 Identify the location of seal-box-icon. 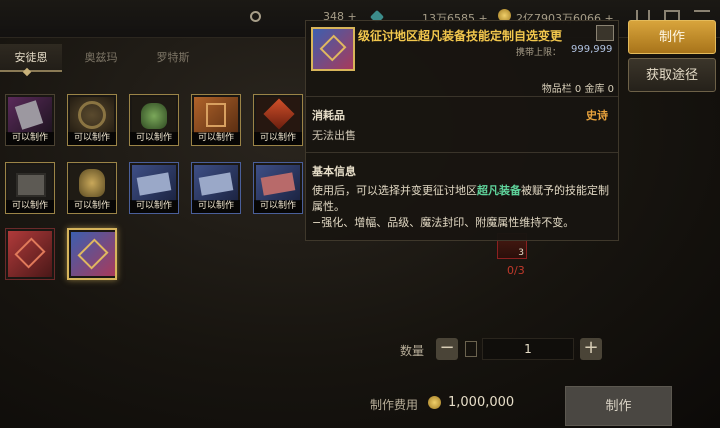
(30, 115).